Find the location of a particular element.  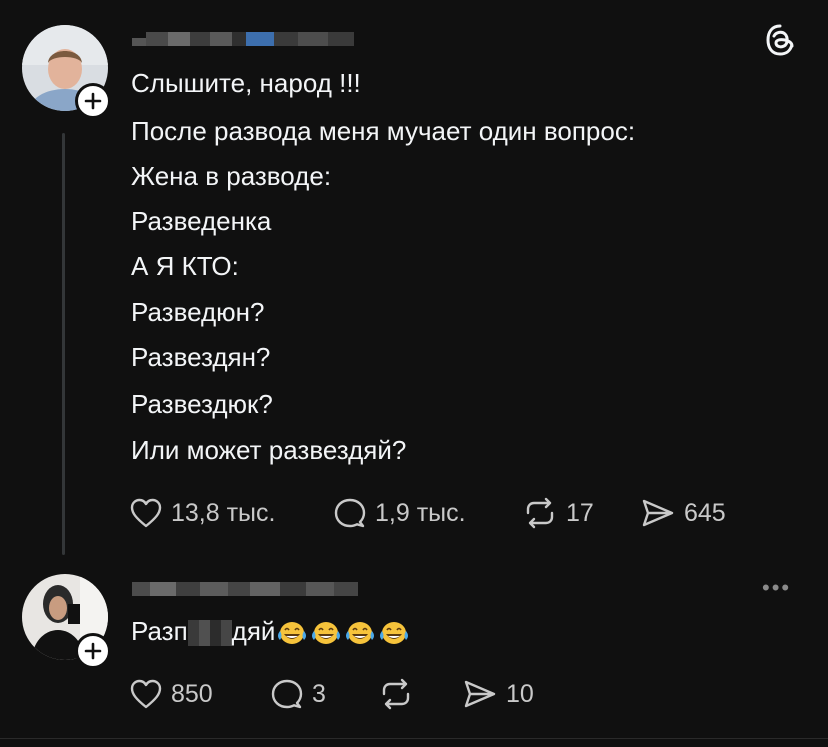

reply-like-count: 850 is located at coordinates (192, 693).